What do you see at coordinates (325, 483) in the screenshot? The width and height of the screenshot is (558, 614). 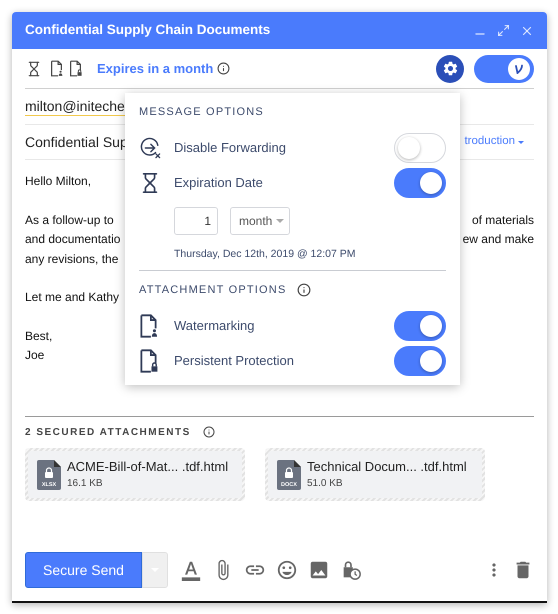 I see `attachment-size: 51.0 KB` at bounding box center [325, 483].